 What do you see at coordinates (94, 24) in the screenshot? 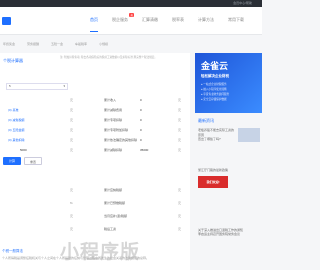
I see `nav-home: 首页` at bounding box center [94, 24].